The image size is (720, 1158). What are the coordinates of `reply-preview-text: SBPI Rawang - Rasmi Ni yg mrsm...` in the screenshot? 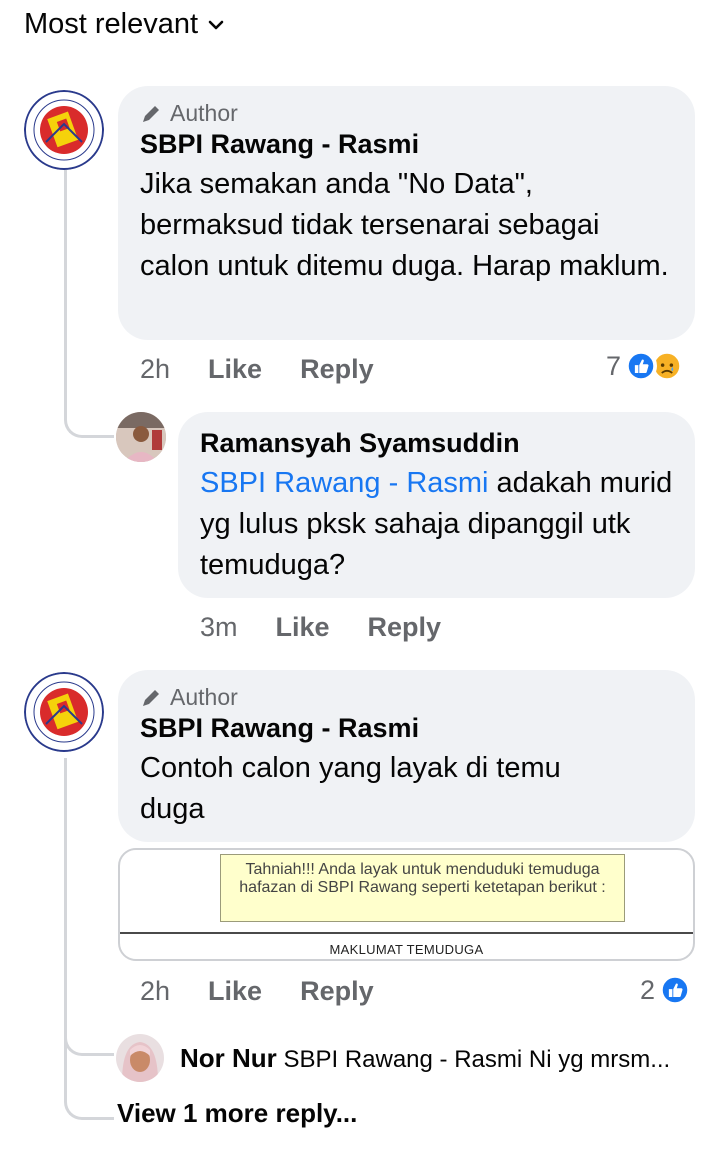 It's located at (477, 1059).